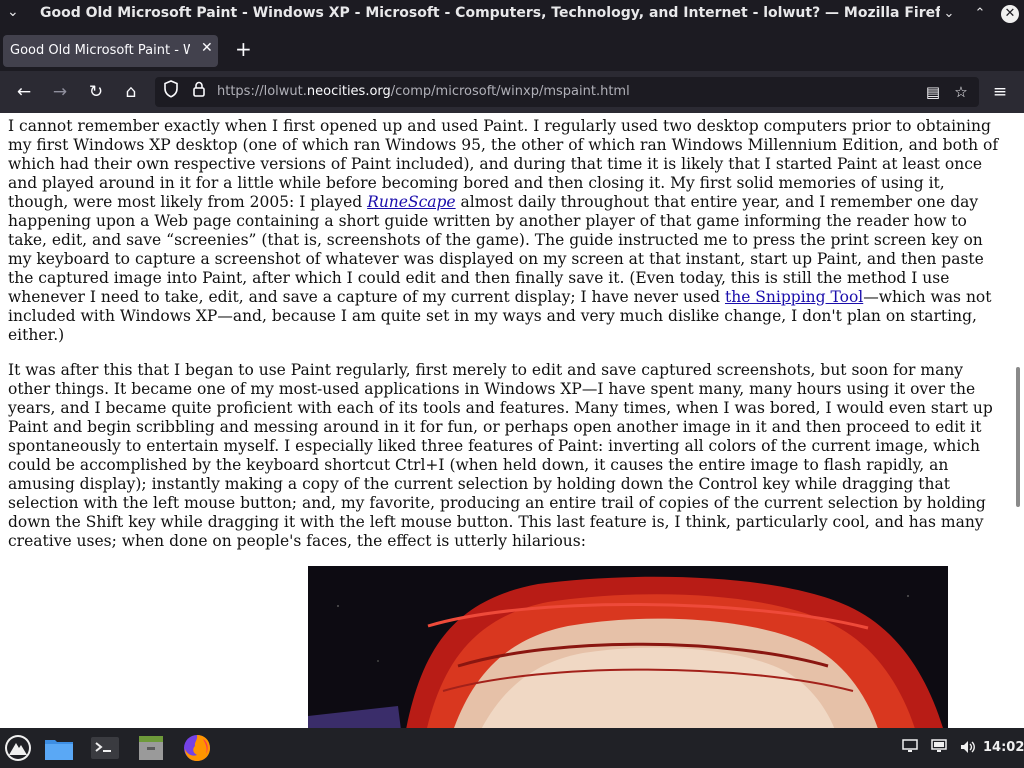 The width and height of the screenshot is (1024, 768). Describe the element at coordinates (949, 14) in the screenshot. I see `minimize-button: ⌄` at that location.